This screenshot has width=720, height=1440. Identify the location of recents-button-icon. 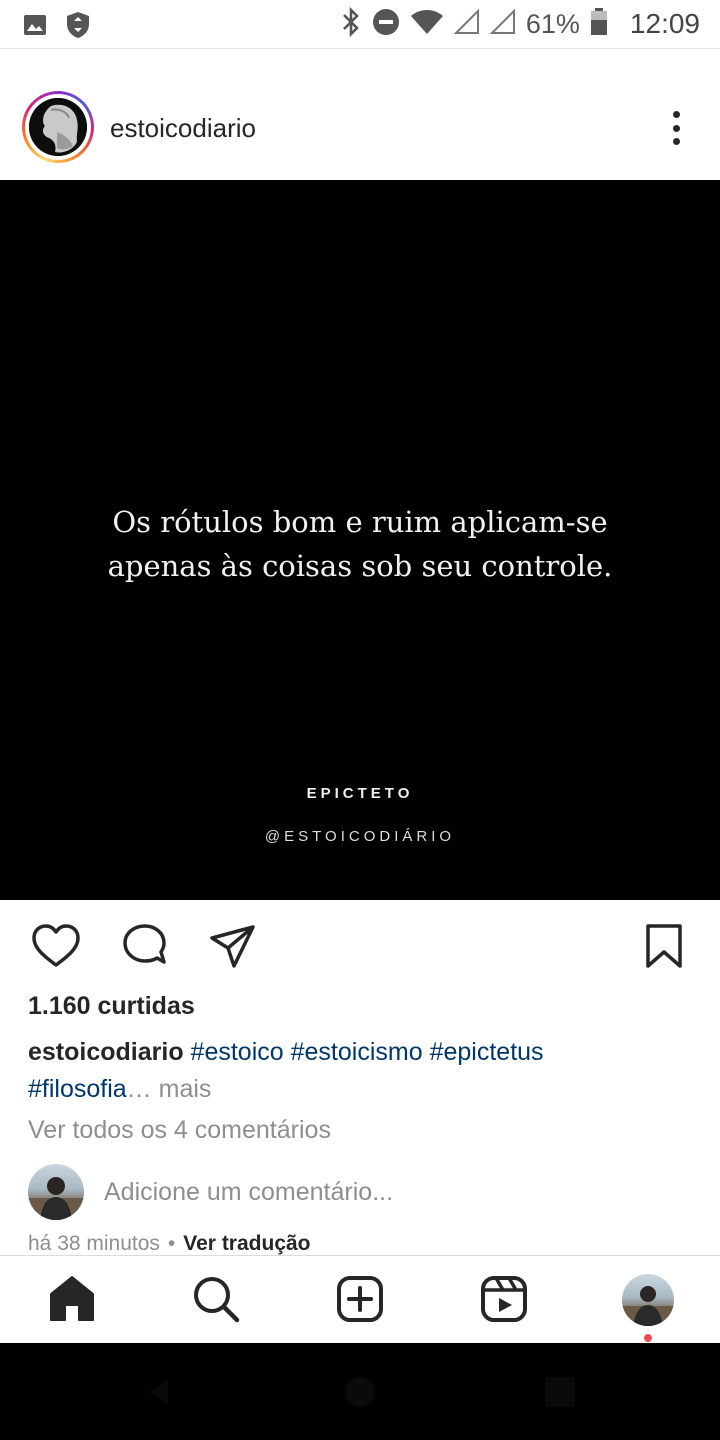
(560, 1392).